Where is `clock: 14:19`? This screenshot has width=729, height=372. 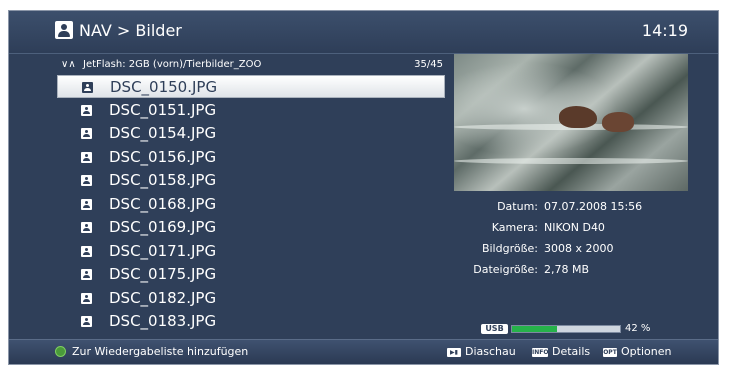 clock: 14:19 is located at coordinates (664, 30).